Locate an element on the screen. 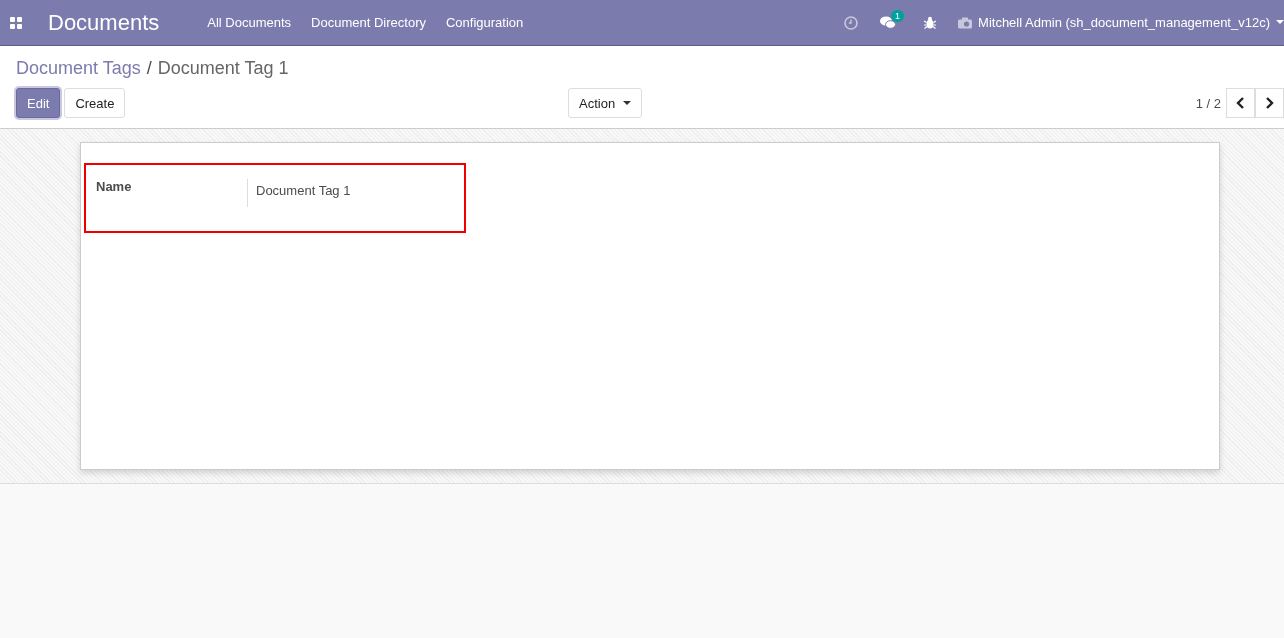 The image size is (1284, 638). create-button: Create is located at coordinates (95, 103).